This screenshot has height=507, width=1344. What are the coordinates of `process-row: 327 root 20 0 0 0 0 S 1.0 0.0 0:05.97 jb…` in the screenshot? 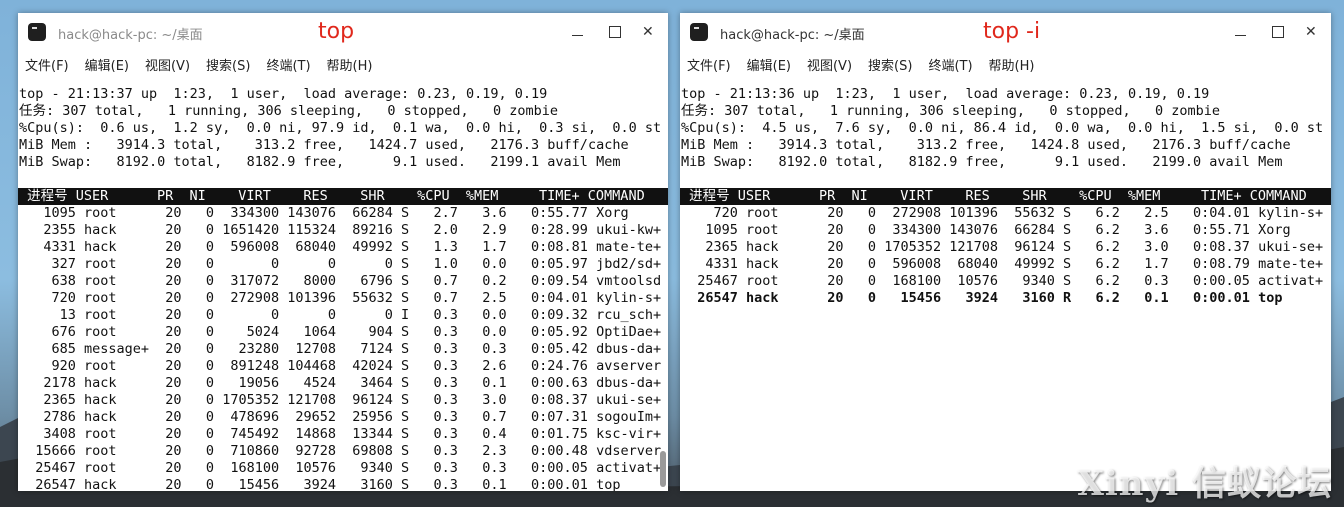 It's located at (340, 264).